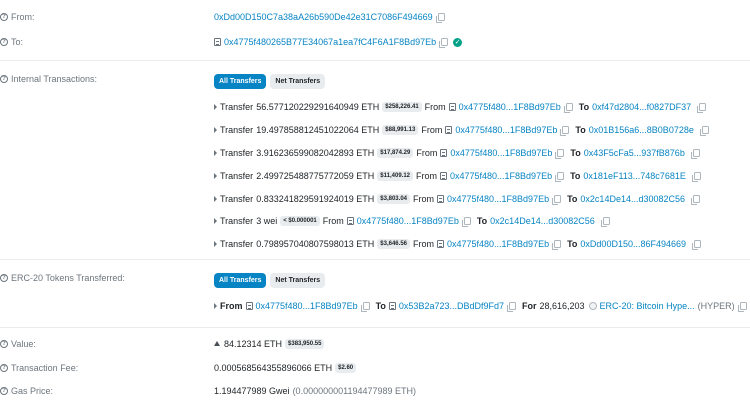  I want to click on fee-usd-badge: $2.60, so click(346, 368).